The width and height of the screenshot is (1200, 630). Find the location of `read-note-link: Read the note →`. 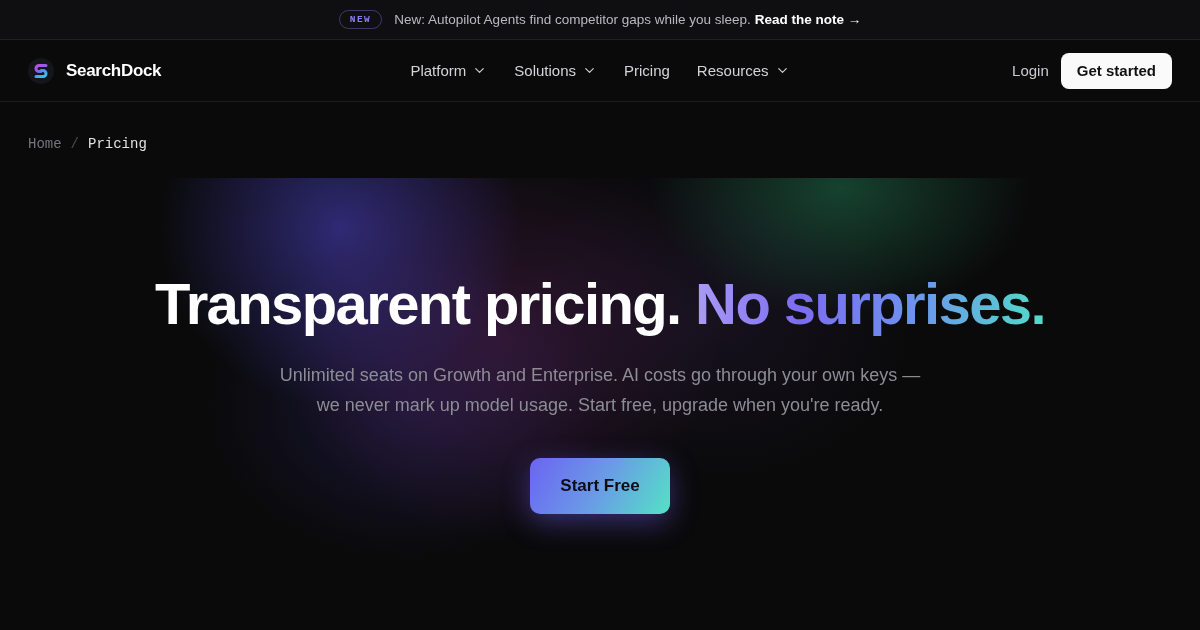

read-note-link: Read the note → is located at coordinates (808, 19).